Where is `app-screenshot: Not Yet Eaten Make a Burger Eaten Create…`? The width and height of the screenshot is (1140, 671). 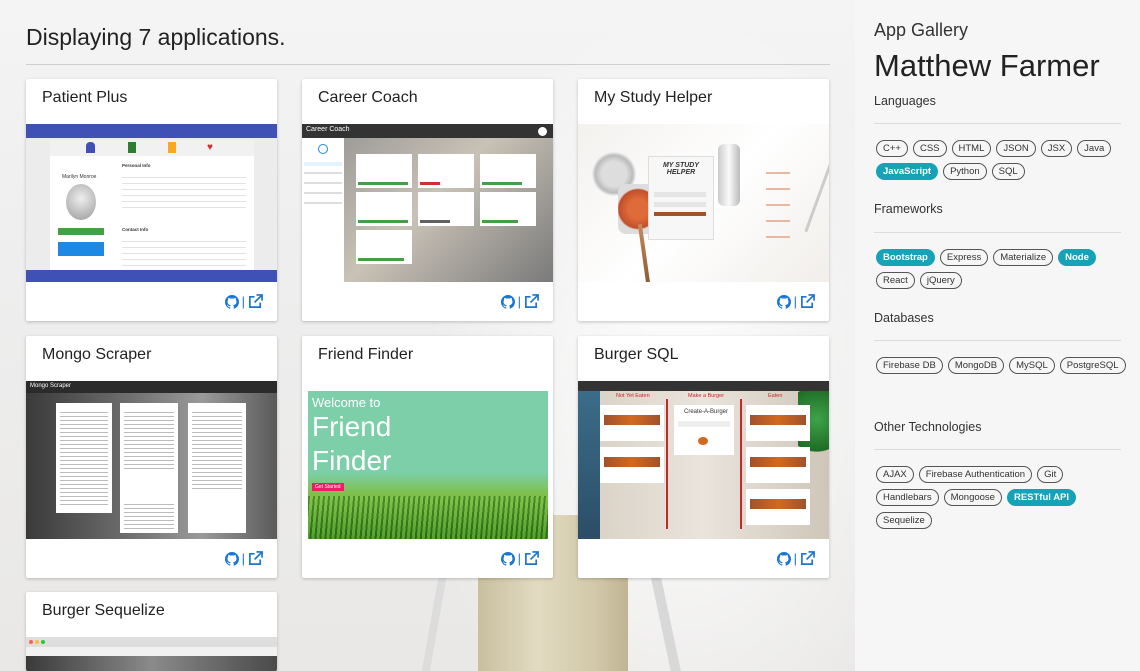 app-screenshot: Not Yet Eaten Make a Burger Eaten Create… is located at coordinates (703, 460).